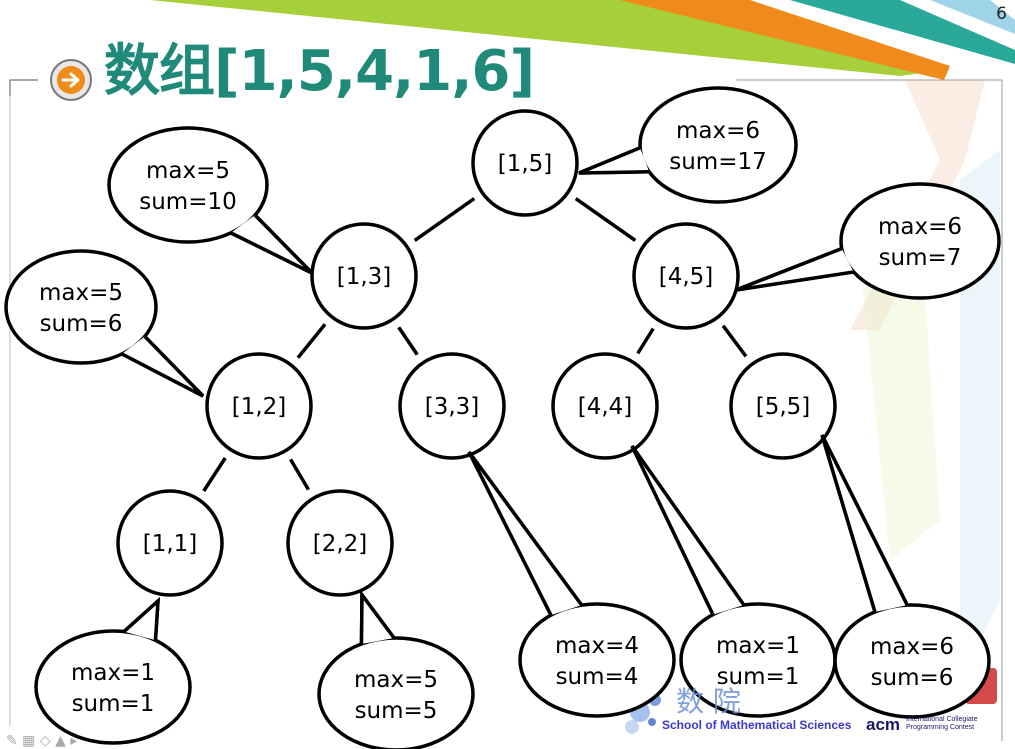 The height and width of the screenshot is (749, 1015). What do you see at coordinates (188, 202) in the screenshot?
I see `callout-sum-label: sum=10` at bounding box center [188, 202].